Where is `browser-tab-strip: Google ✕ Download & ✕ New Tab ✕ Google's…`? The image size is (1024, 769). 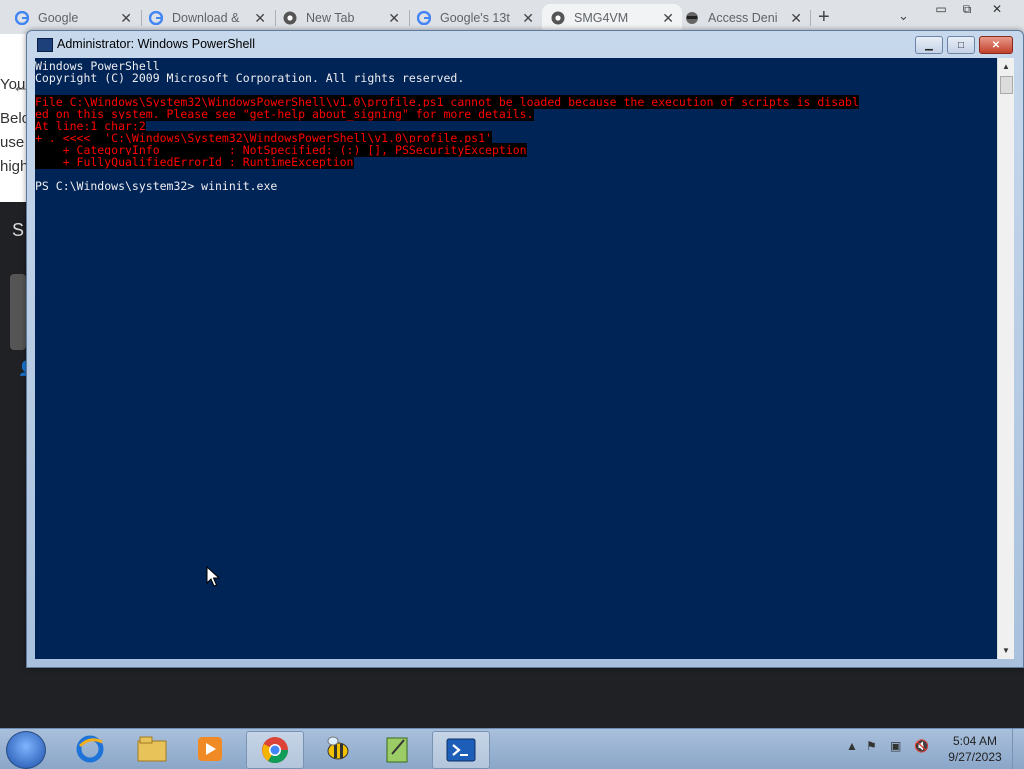
browser-tab-strip: Google ✕ Download & ✕ New Tab ✕ Google's… is located at coordinates (512, 17).